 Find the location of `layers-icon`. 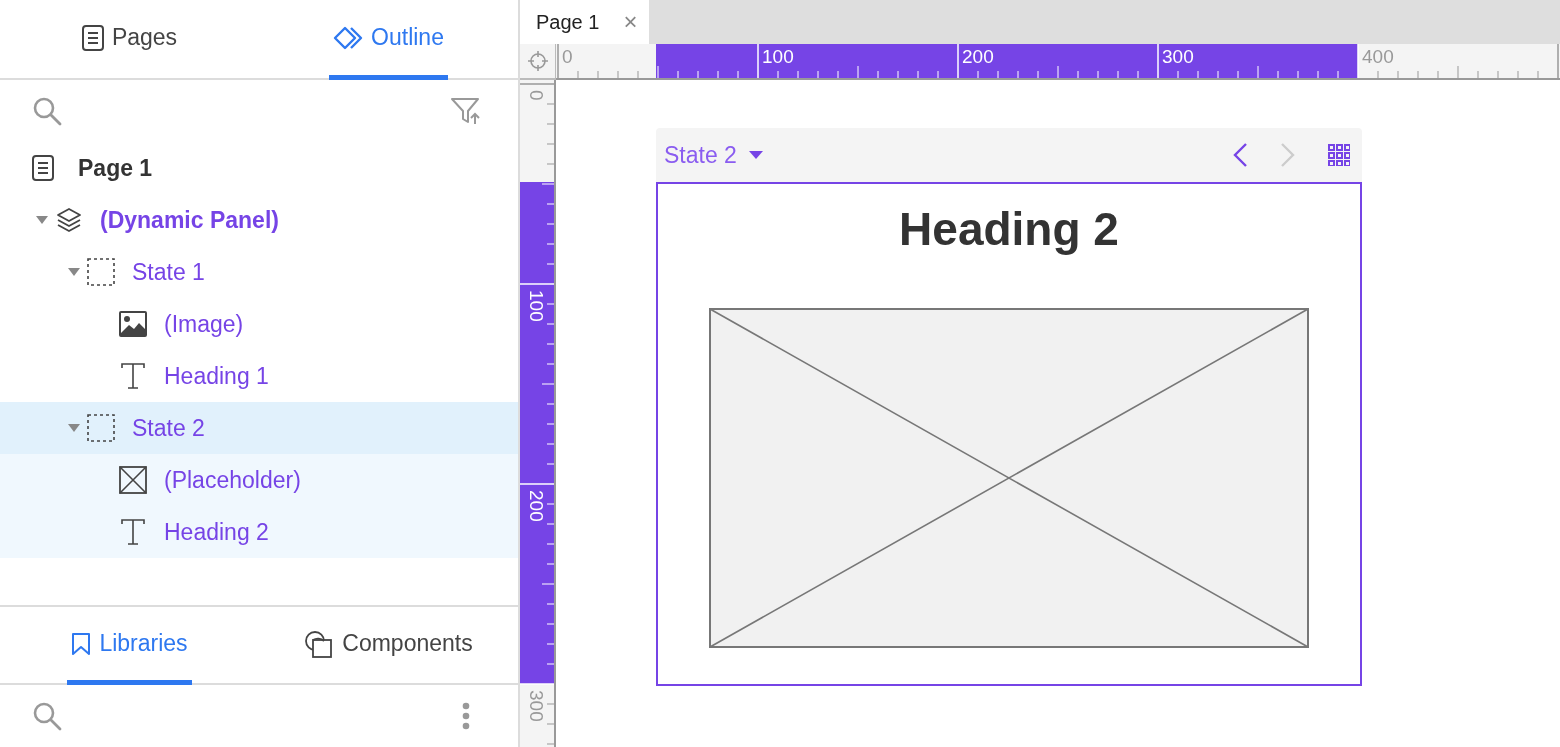

layers-icon is located at coordinates (69, 220).